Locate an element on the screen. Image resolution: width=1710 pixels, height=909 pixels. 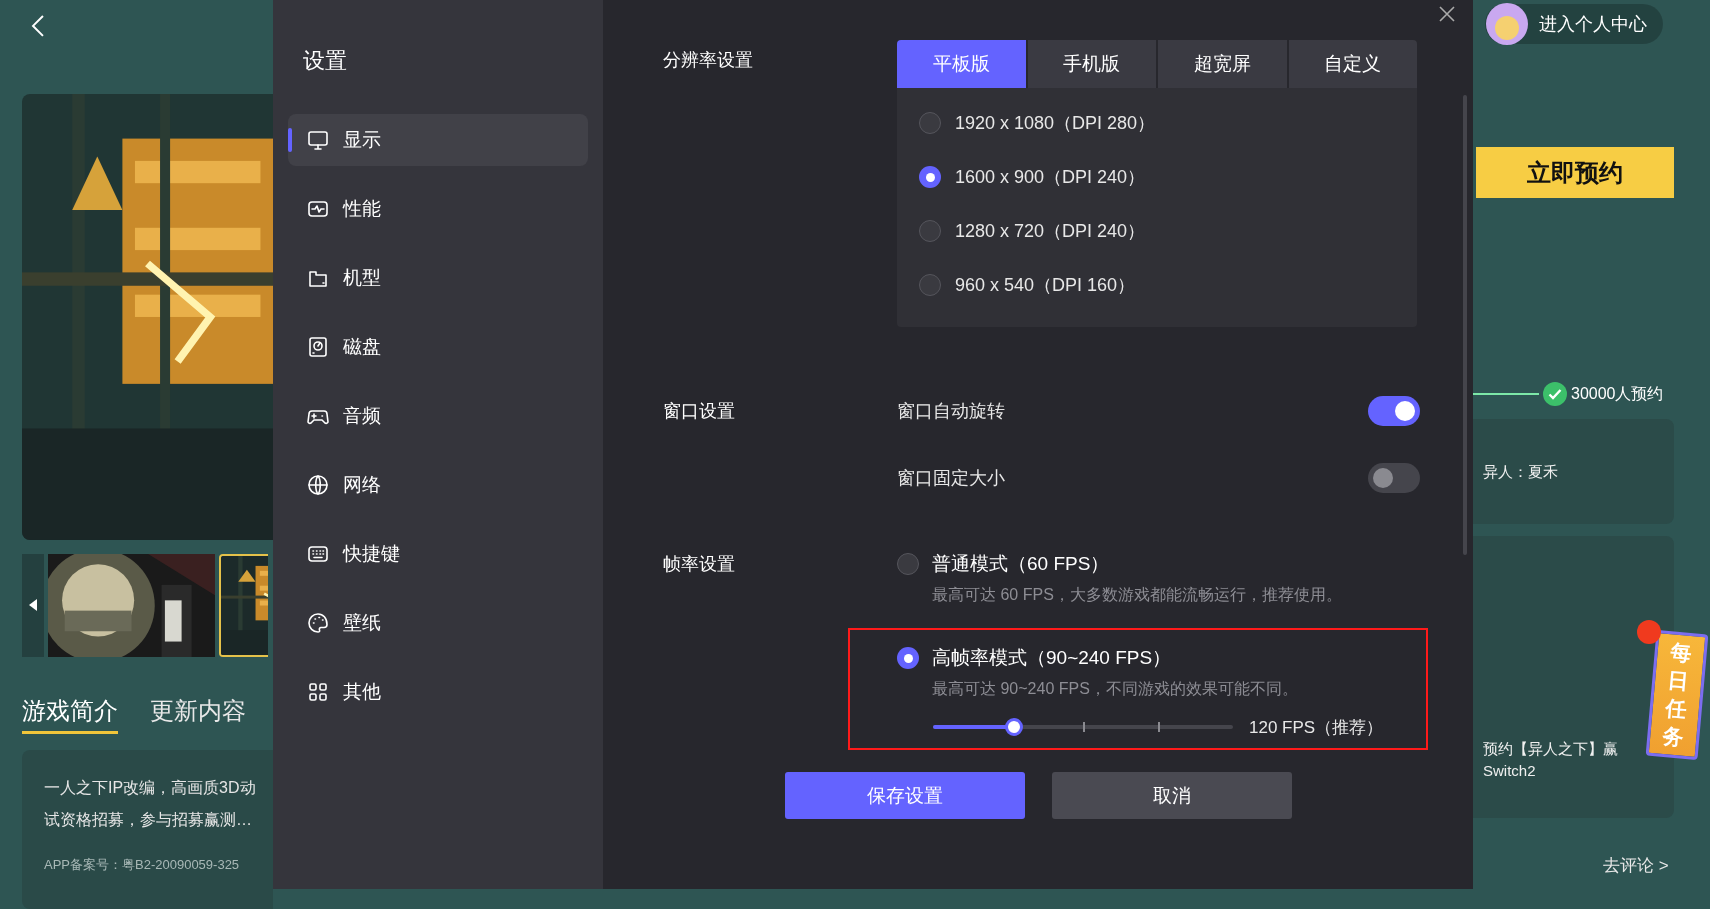
back-icon is located at coordinates (38, 26).